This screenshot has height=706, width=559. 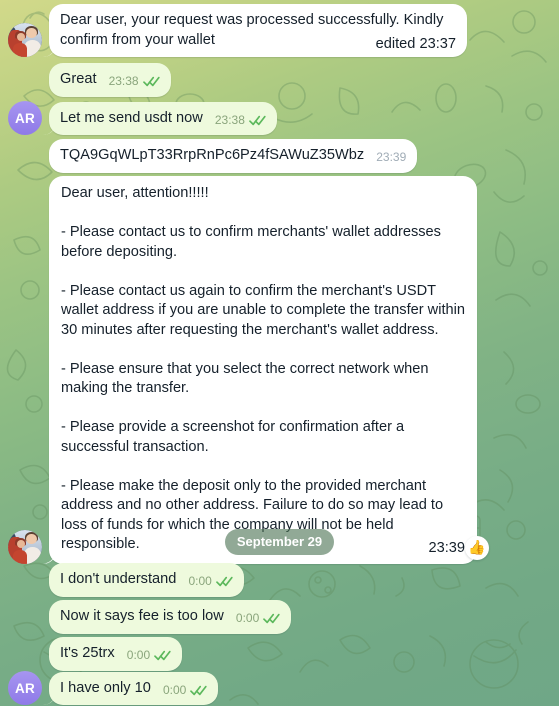 What do you see at coordinates (116, 654) in the screenshot?
I see `message-bubble: It's 25trx 0:00` at bounding box center [116, 654].